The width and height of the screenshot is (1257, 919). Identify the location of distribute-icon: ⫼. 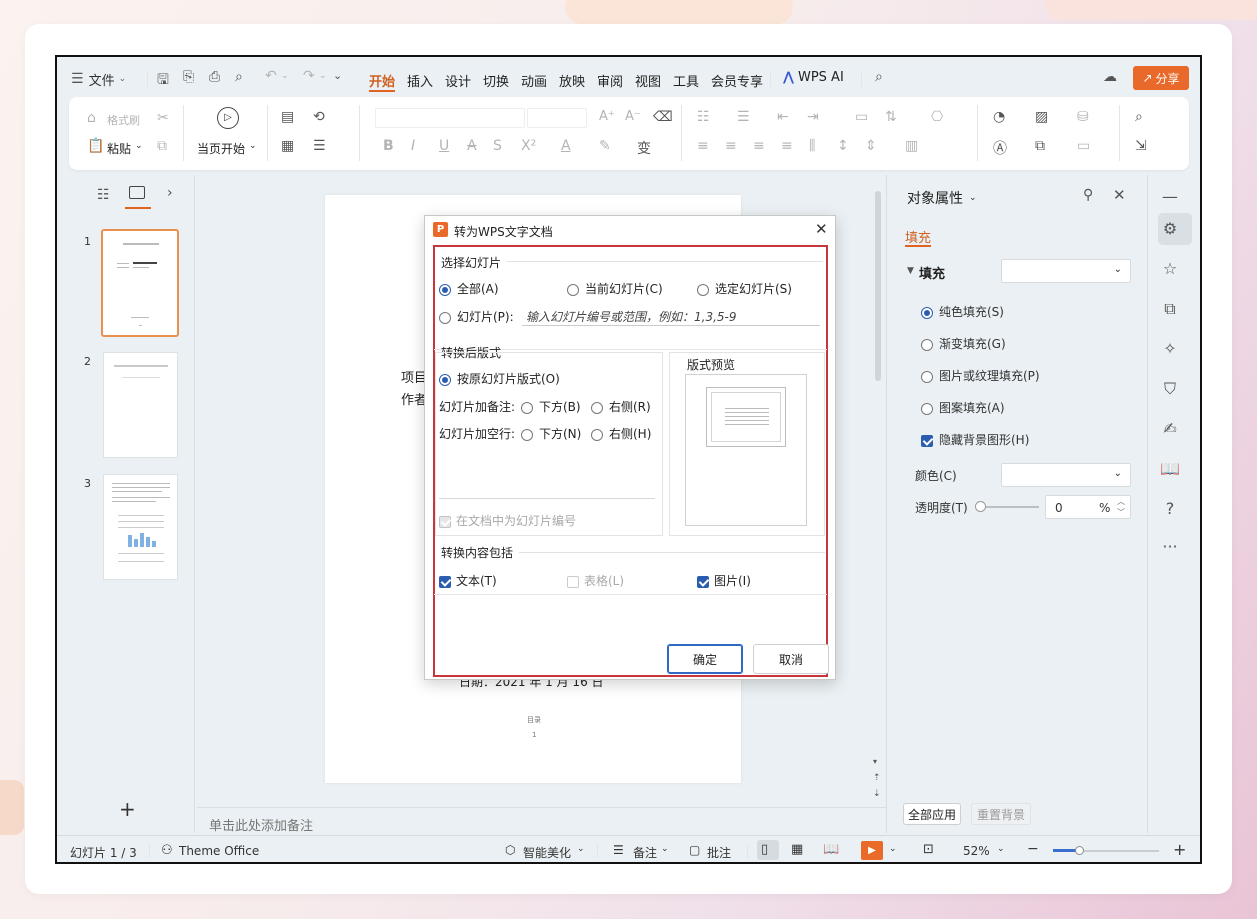
(812, 146).